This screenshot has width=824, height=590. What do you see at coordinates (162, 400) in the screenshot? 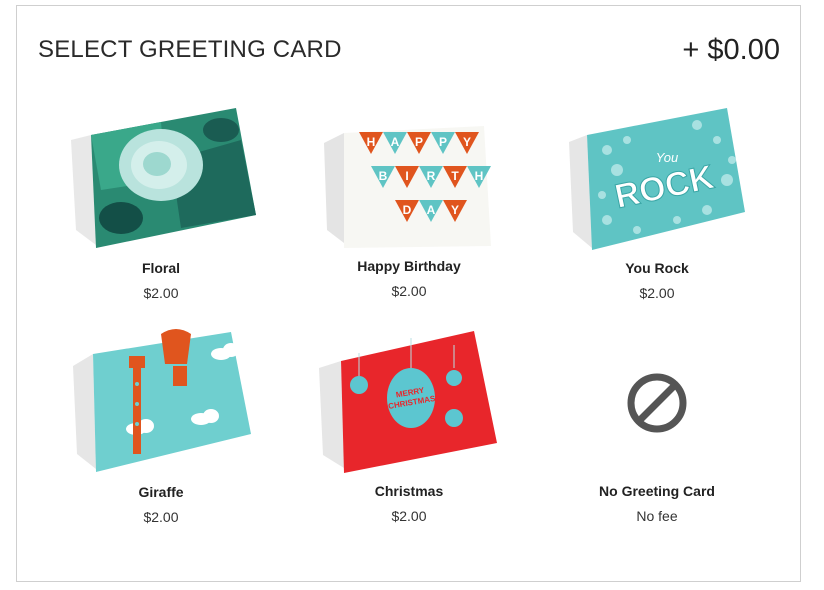
I see `giraffe-card-image` at bounding box center [162, 400].